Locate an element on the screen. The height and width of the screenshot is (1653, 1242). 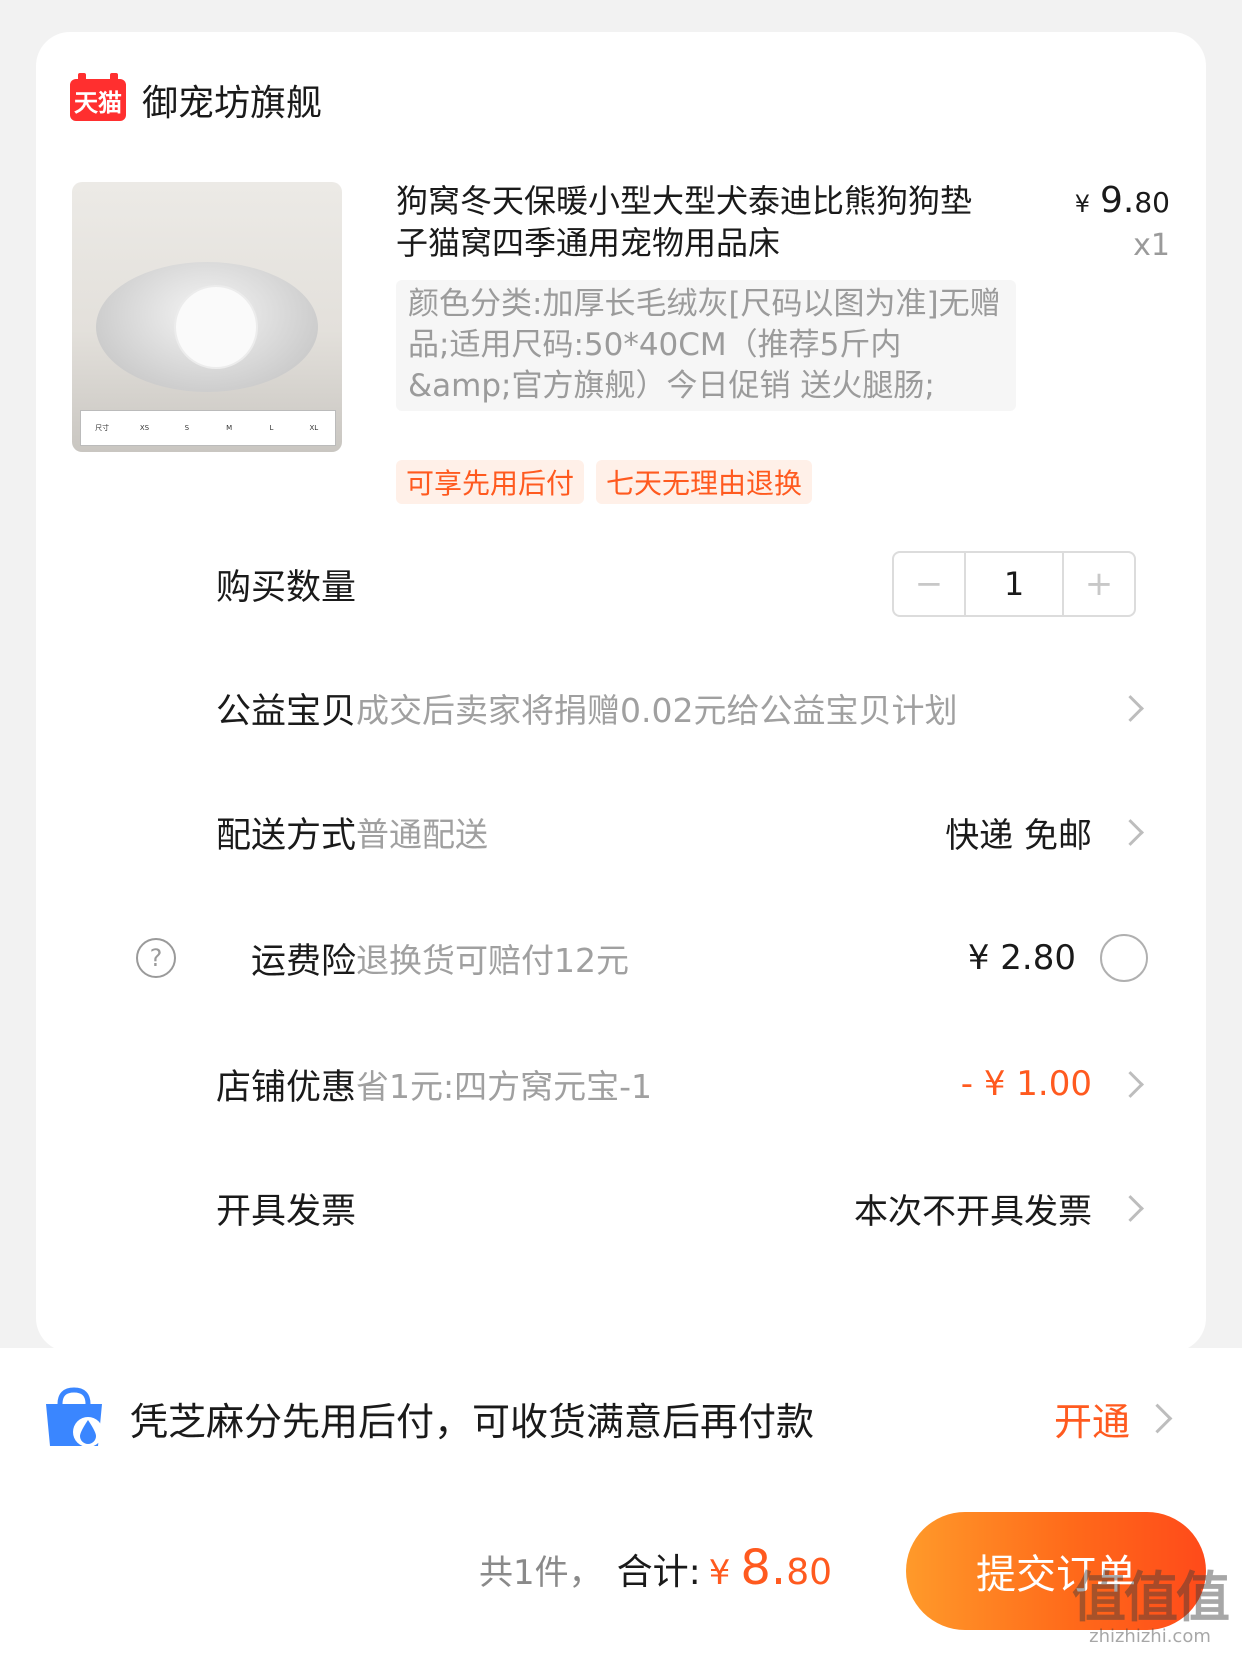
charity-desc: 成交后卖家将捐赠0.02元给公益宝贝计划 is located at coordinates (657, 710).